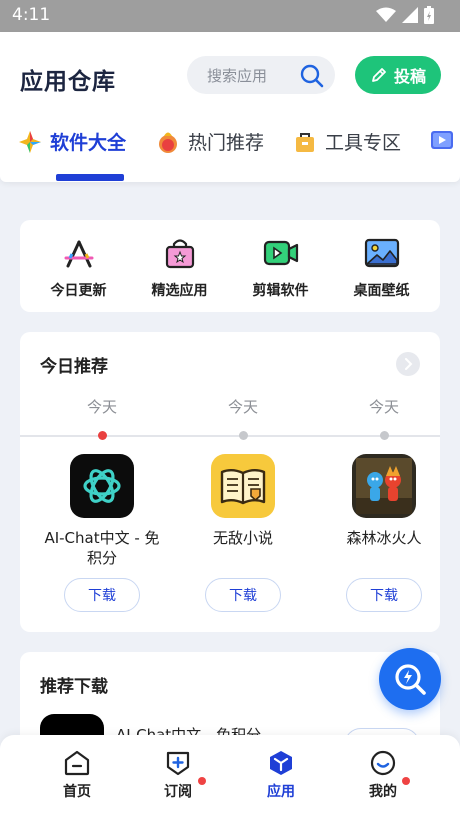  I want to click on cube-icon, so click(281, 763).